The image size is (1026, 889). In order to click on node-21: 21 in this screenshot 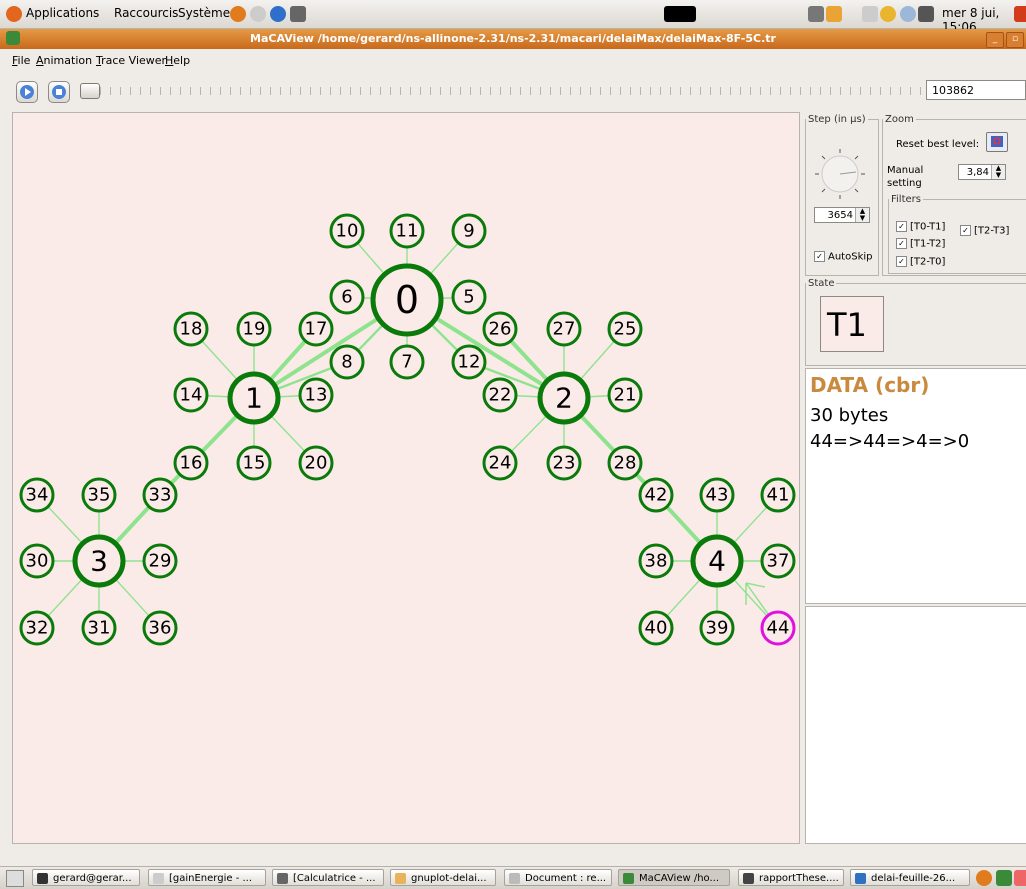, I will do `click(625, 395)`.